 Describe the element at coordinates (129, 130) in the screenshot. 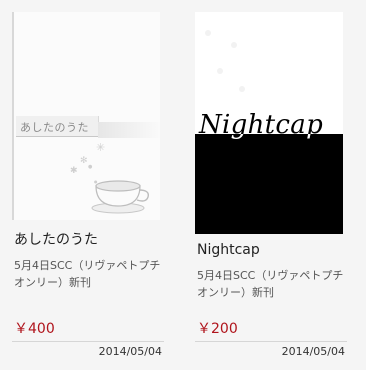

I see `cover-title-shadow` at that location.